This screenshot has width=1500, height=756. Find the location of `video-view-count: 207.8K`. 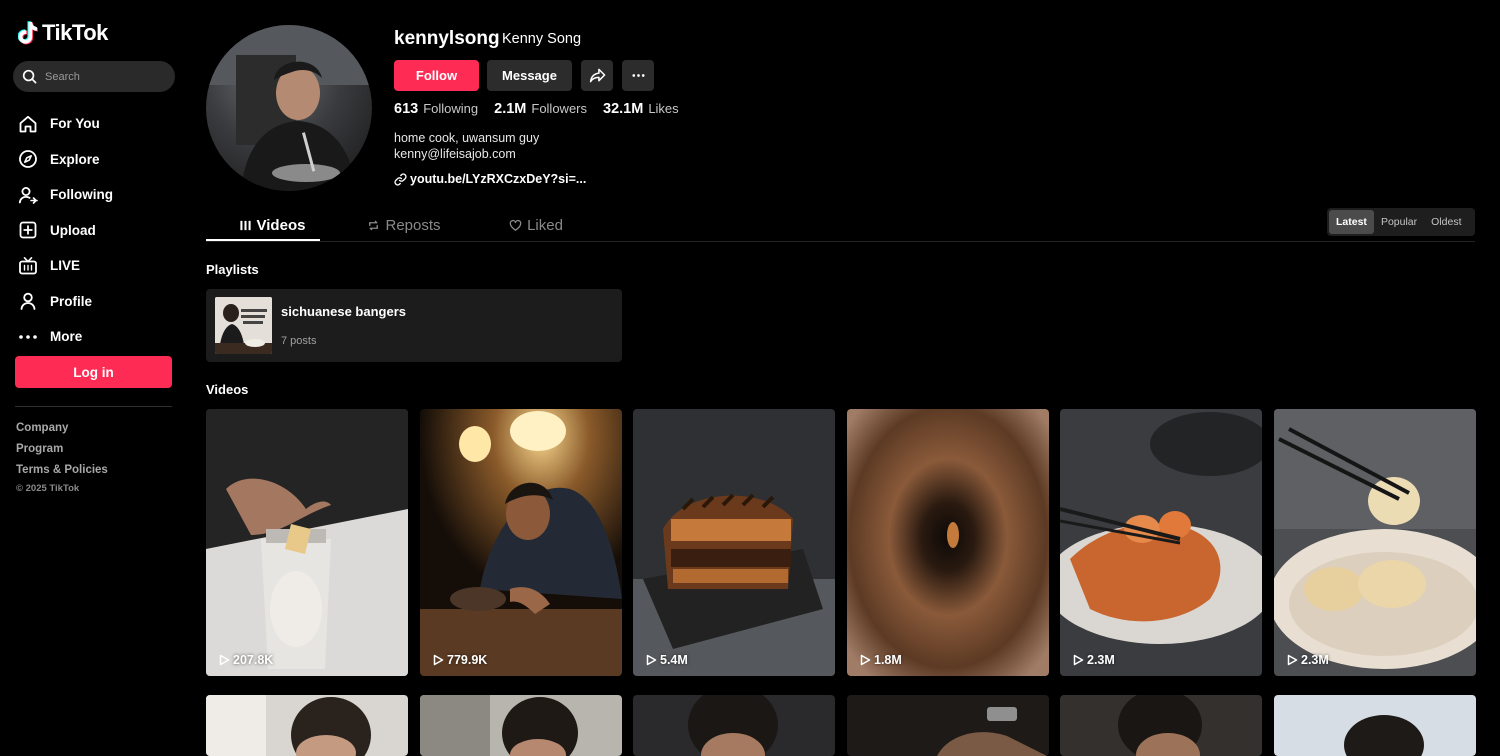

video-view-count: 207.8K is located at coordinates (245, 660).